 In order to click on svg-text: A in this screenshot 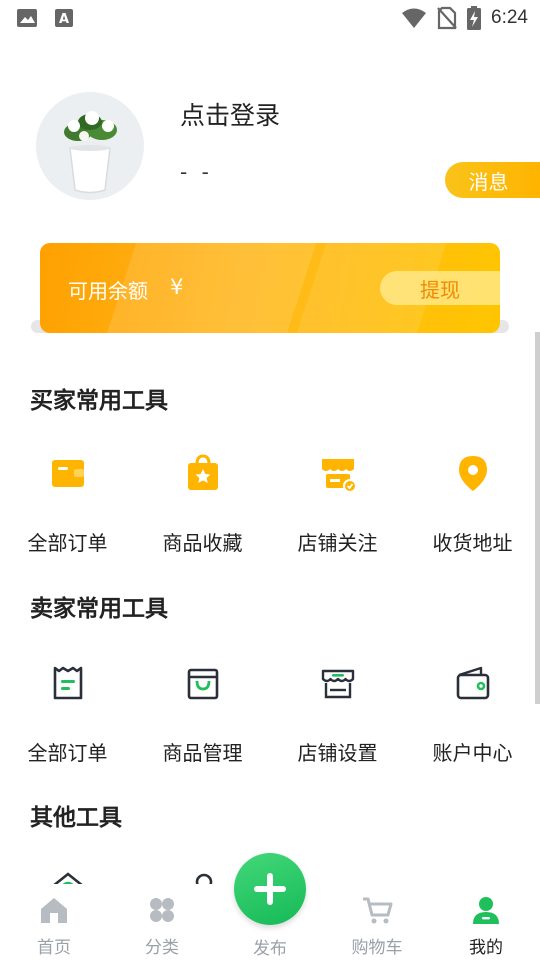, I will do `click(64, 19)`.